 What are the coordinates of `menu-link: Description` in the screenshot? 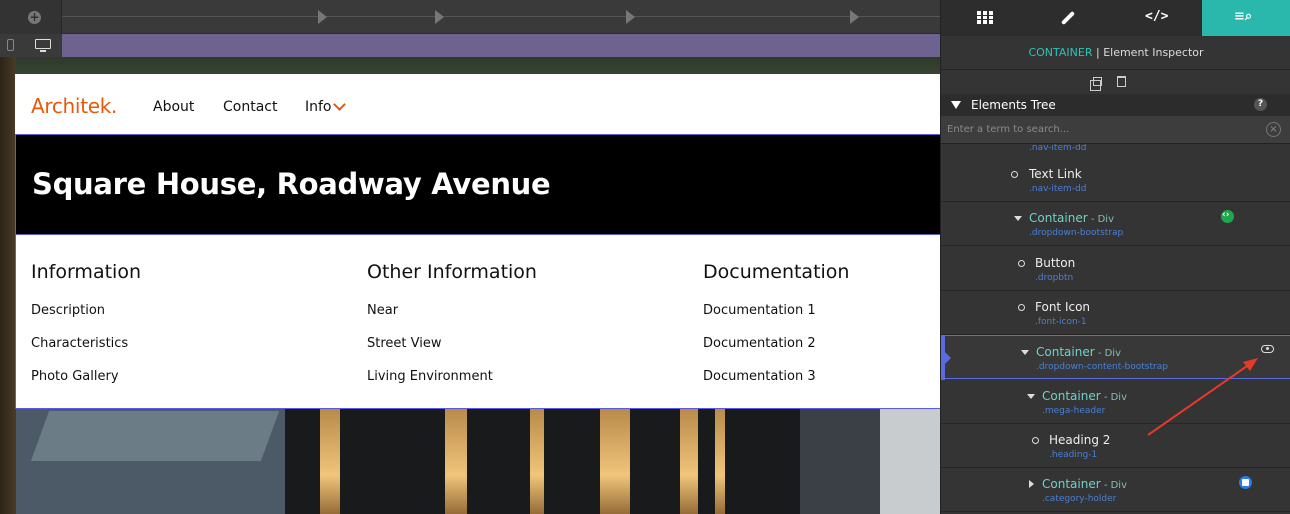 It's located at (68, 311).